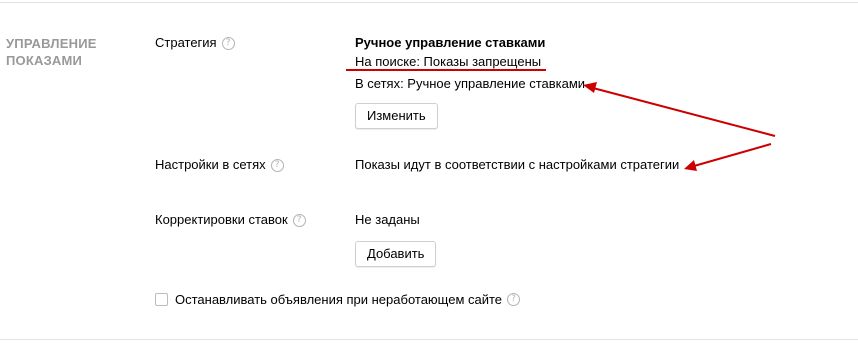 The width and height of the screenshot is (858, 344). I want to click on network-settings-help-icon: ?, so click(277, 165).